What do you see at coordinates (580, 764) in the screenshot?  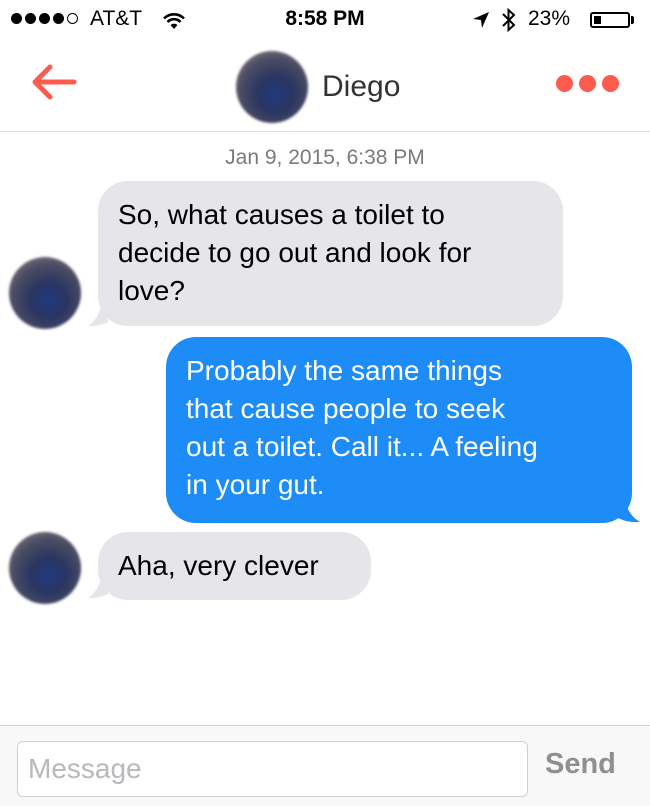 I see `send-button: Send` at bounding box center [580, 764].